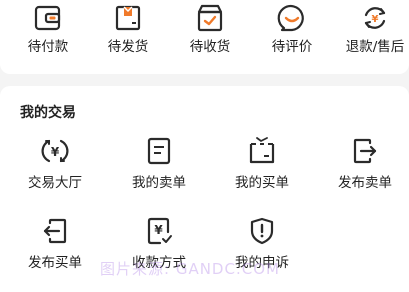 Image resolution: width=409 pixels, height=292 pixels. I want to click on publish-buy-order: 发布买单, so click(55, 243).